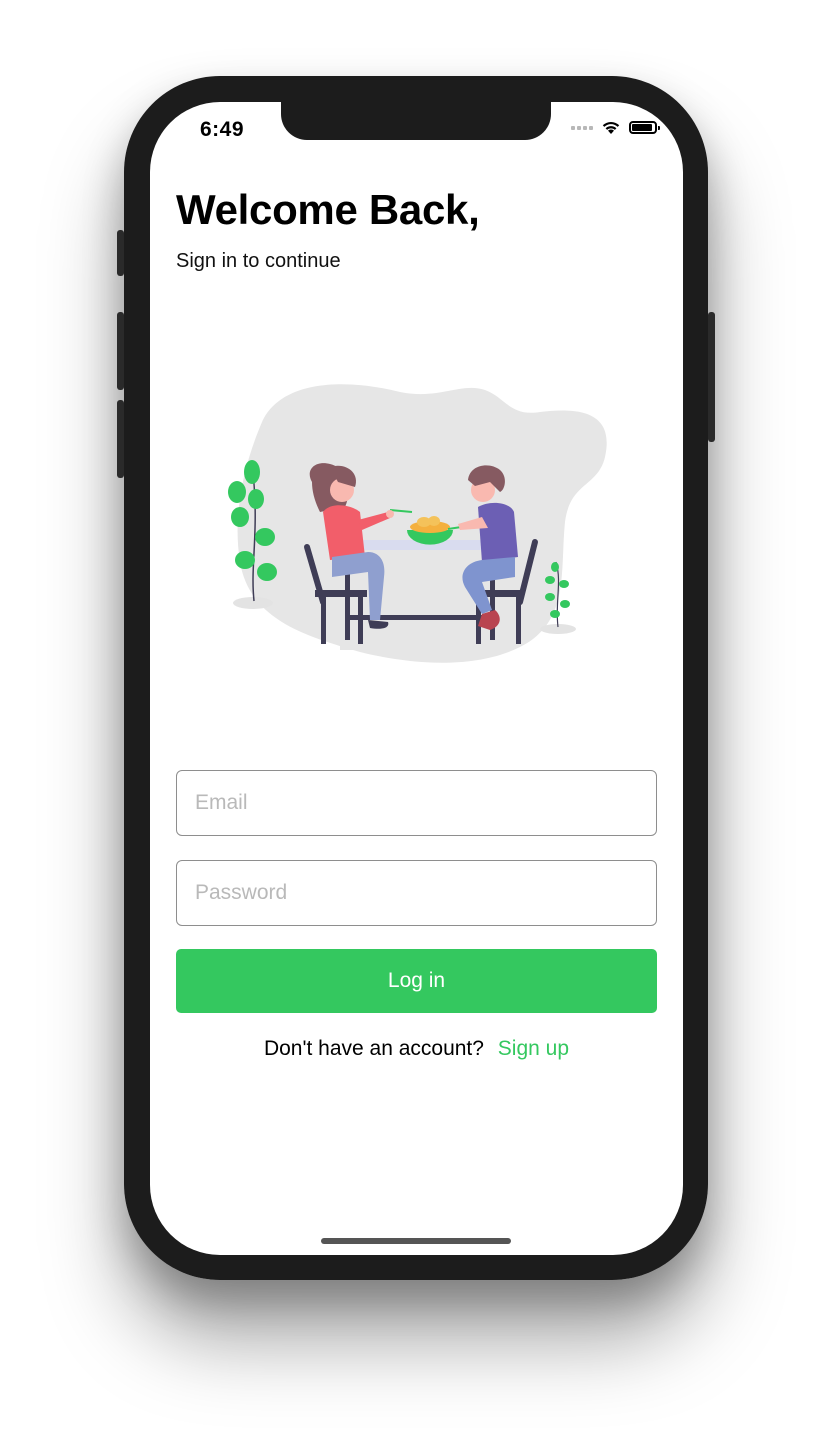 This screenshot has height=1430, width=832. Describe the element at coordinates (416, 1241) in the screenshot. I see `home-indicator` at that location.